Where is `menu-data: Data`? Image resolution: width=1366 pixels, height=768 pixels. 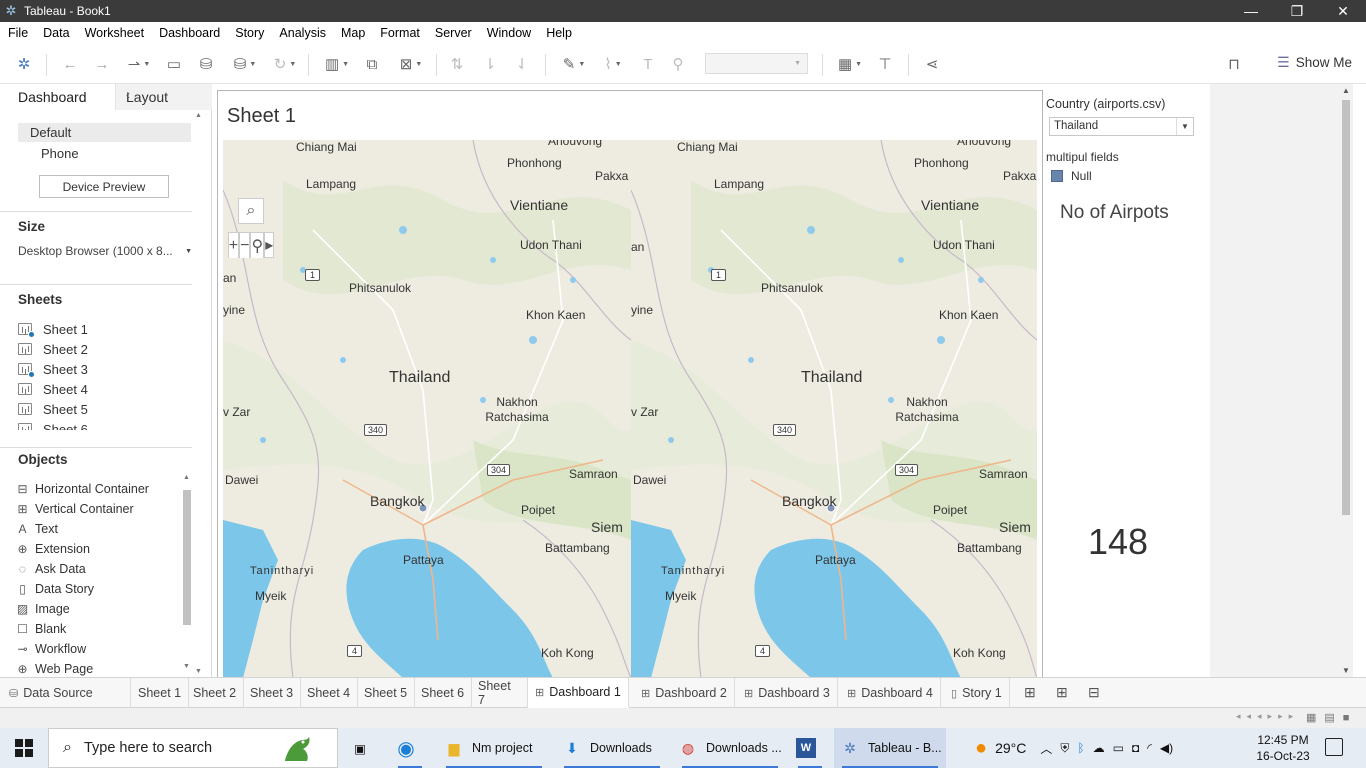
menu-data: Data is located at coordinates (56, 33).